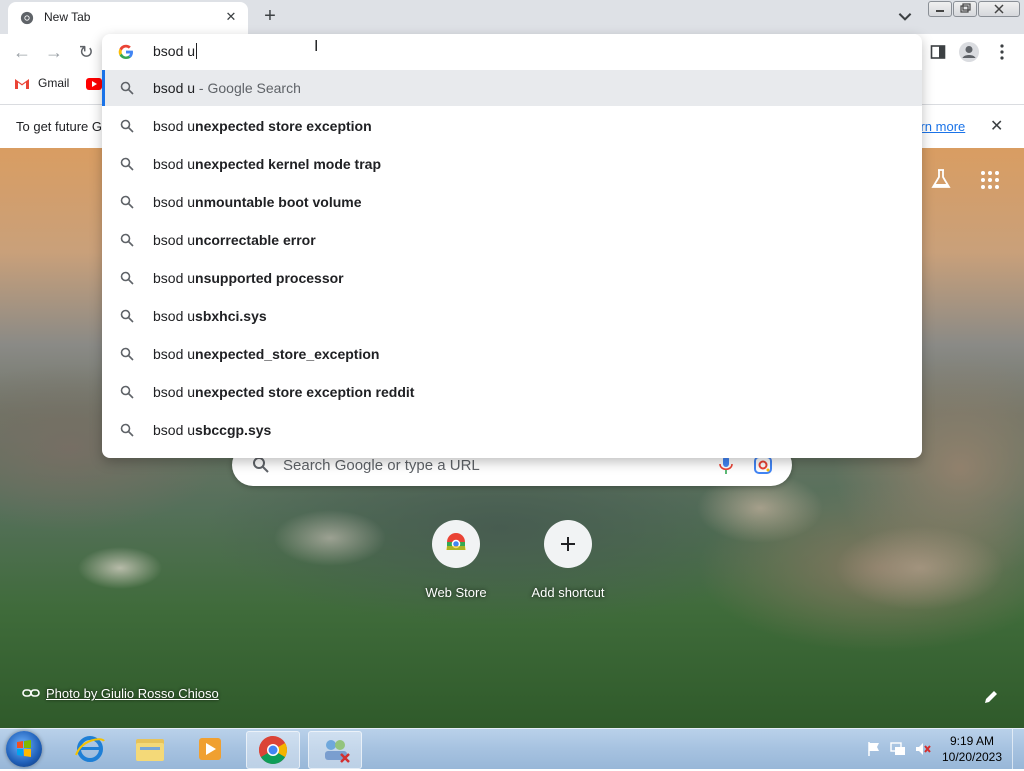 The width and height of the screenshot is (1024, 771). I want to click on tab-new-tab: New Tab ✕, so click(128, 18).